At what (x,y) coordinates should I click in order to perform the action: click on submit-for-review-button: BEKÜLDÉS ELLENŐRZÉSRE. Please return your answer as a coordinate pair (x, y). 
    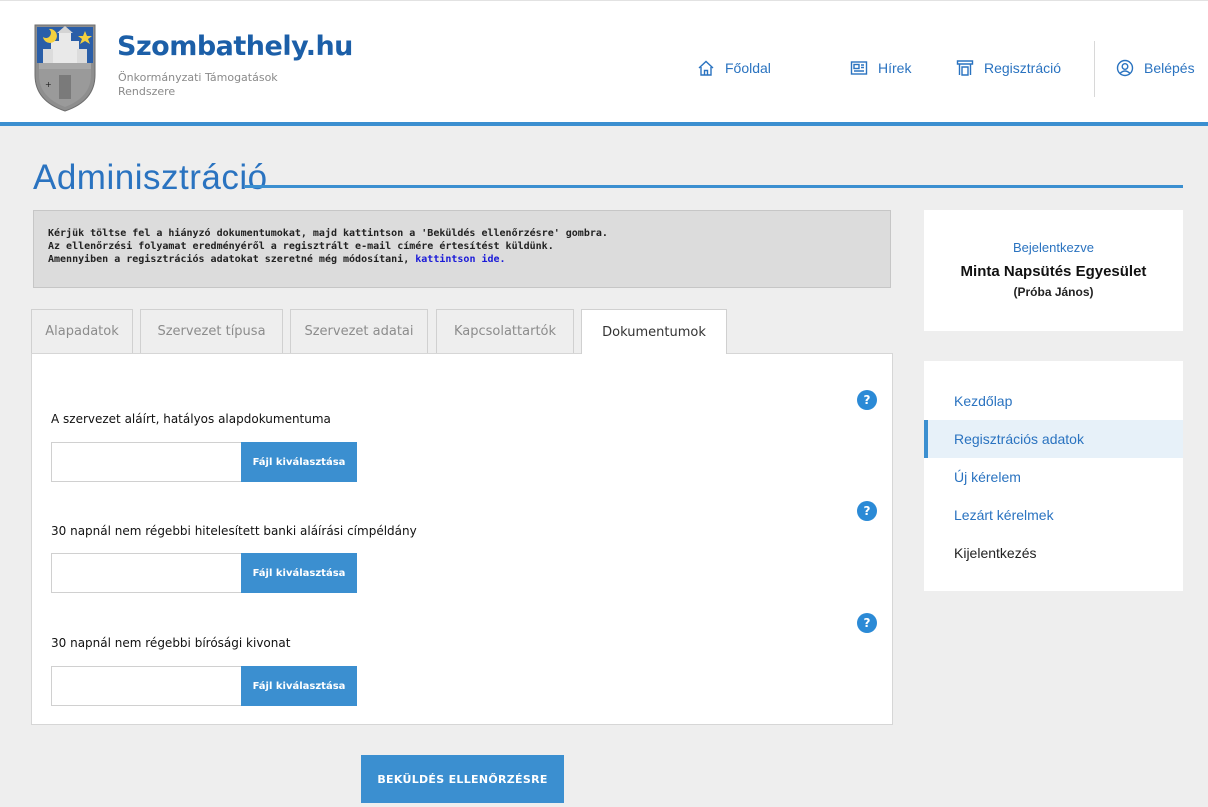
    Looking at the image, I should click on (462, 779).